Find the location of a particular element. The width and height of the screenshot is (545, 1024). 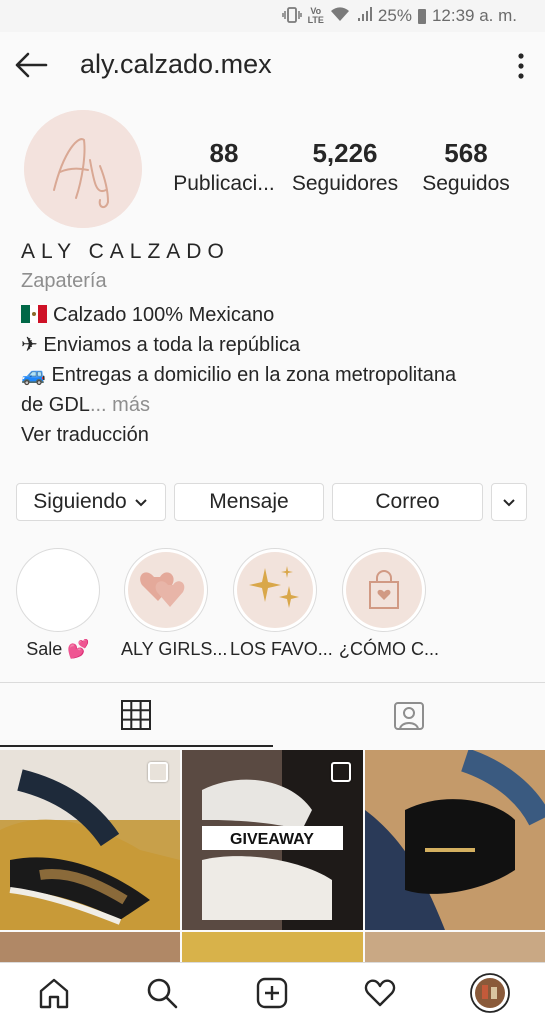

svg-text: GIVEAWAY is located at coordinates (272, 839).